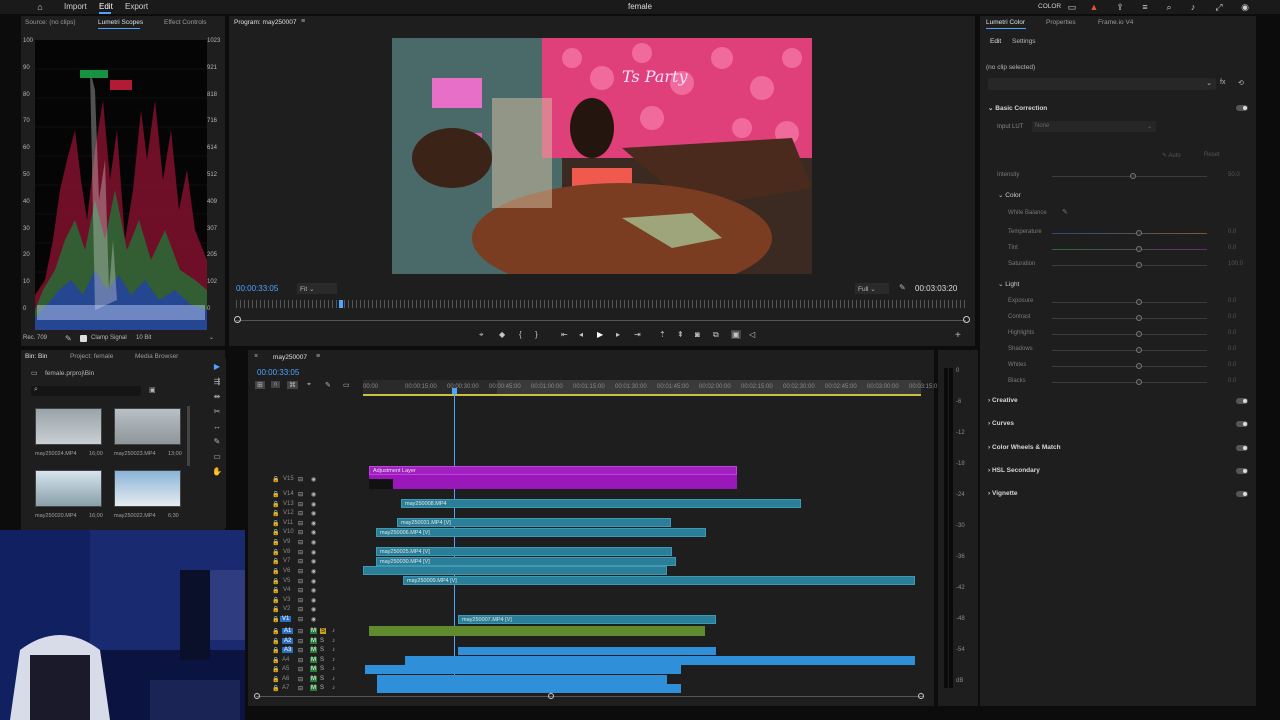  I want to click on tab-media-browser: Media Browser, so click(156, 356).